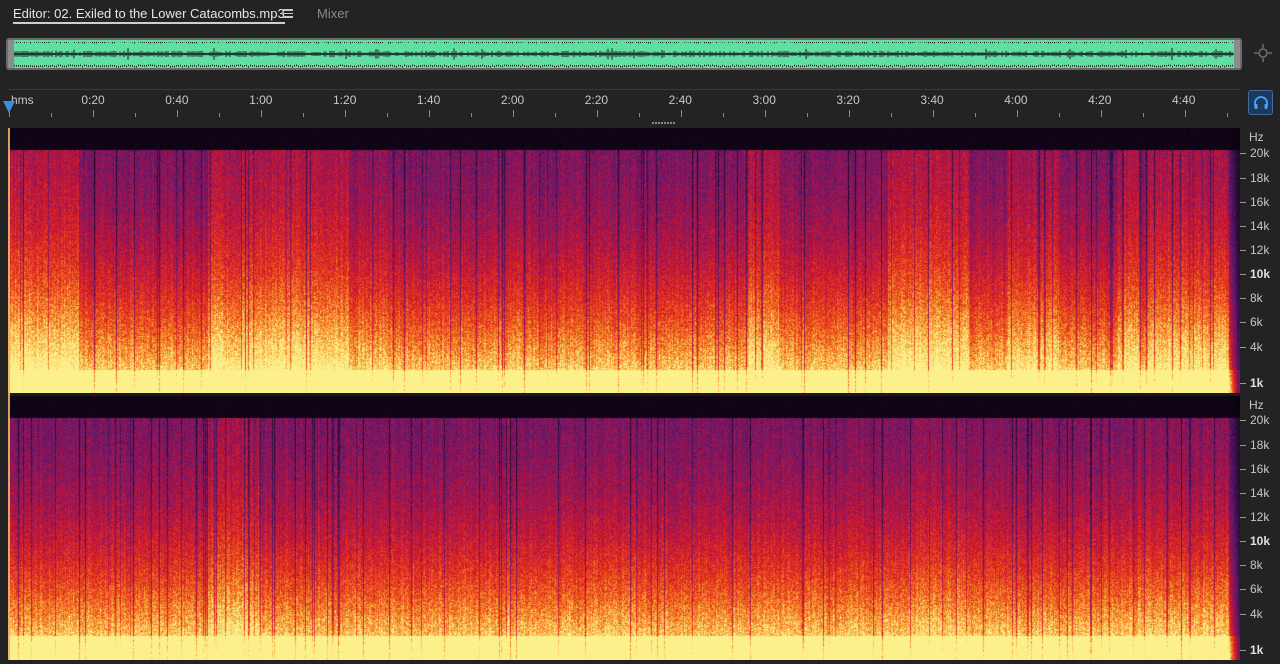 The height and width of the screenshot is (664, 1280). I want to click on hamburger-menu-icon, so click(288, 14).